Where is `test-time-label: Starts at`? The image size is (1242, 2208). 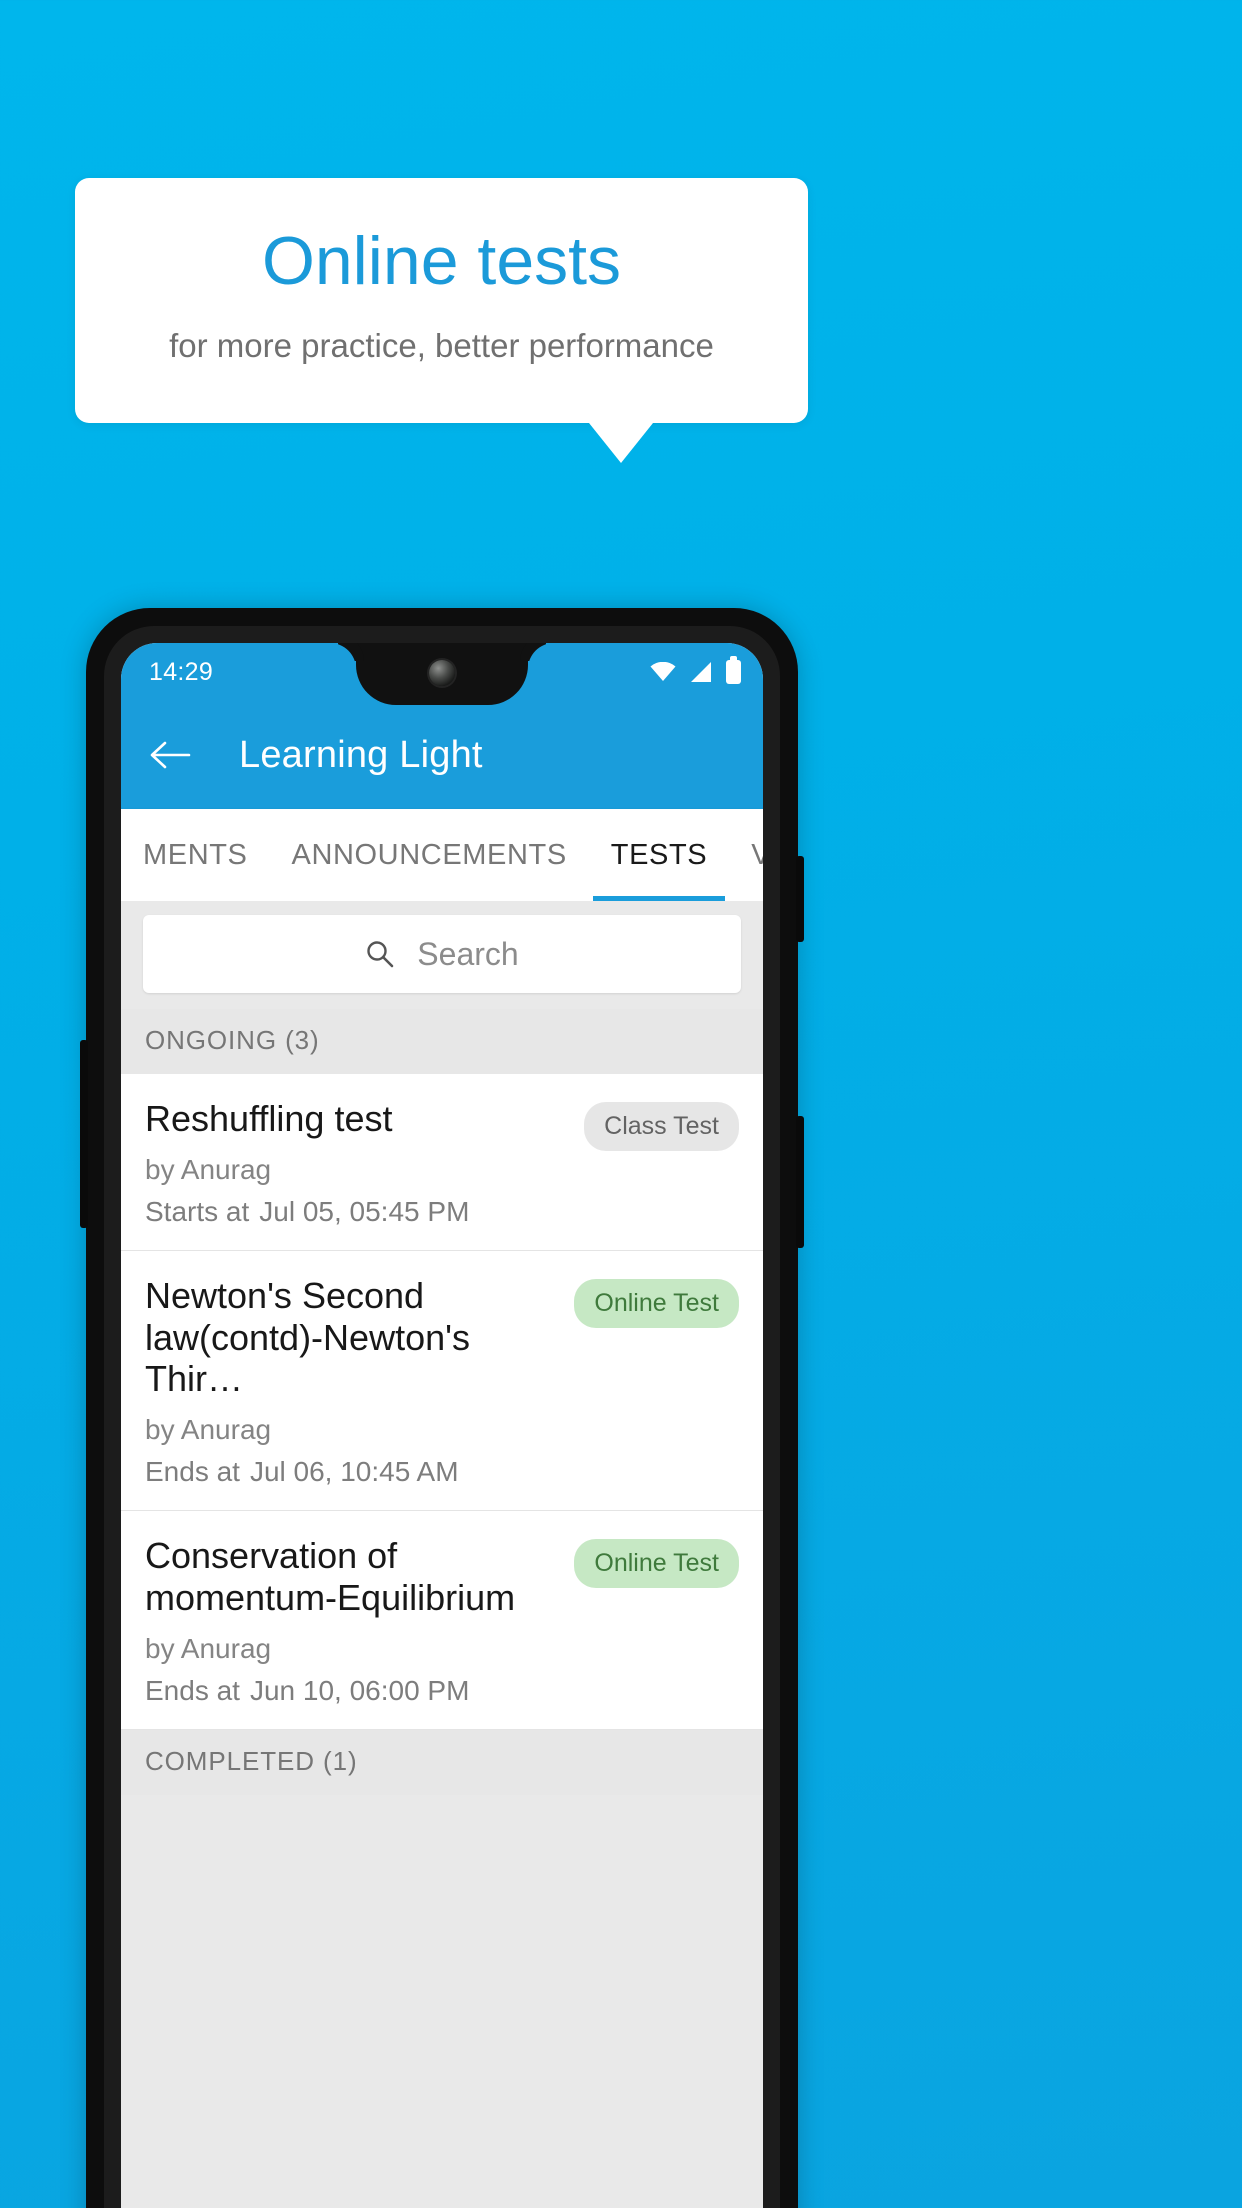 test-time-label: Starts at is located at coordinates (197, 1211).